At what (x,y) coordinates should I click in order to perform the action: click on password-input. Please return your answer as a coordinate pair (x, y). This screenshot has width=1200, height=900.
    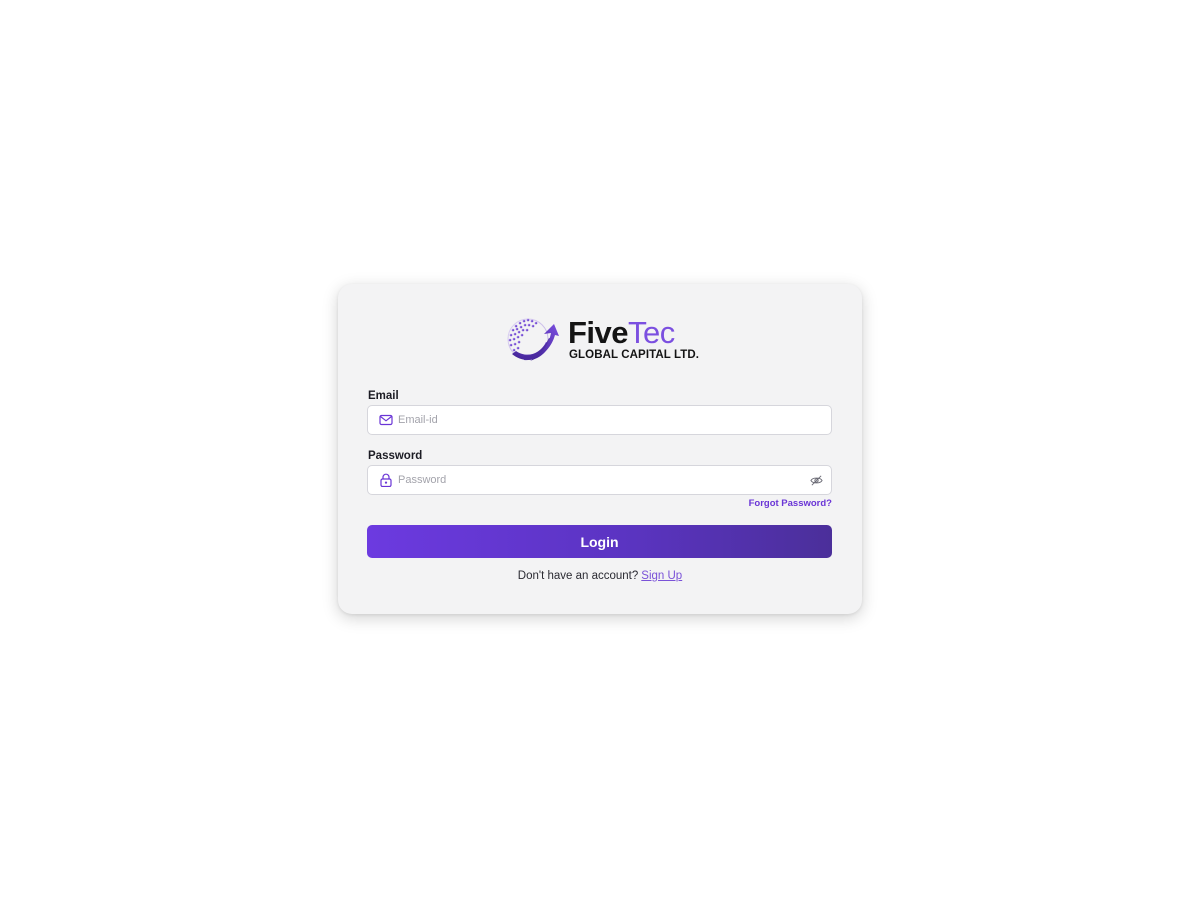
    Looking at the image, I should click on (598, 480).